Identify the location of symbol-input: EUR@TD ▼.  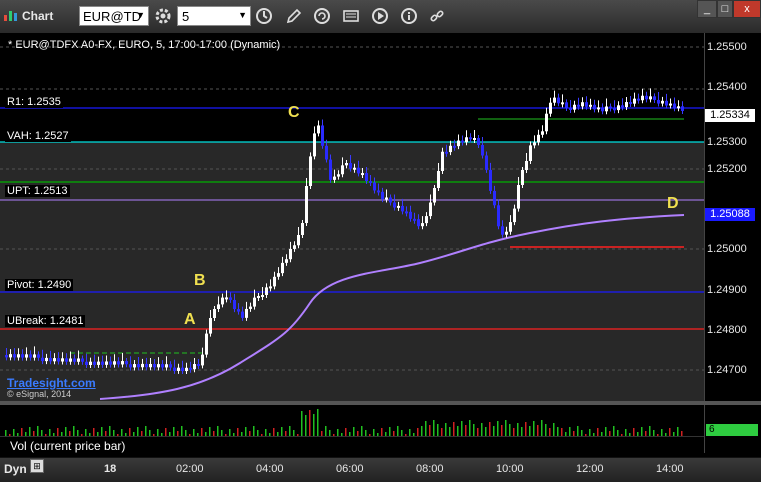
(114, 16).